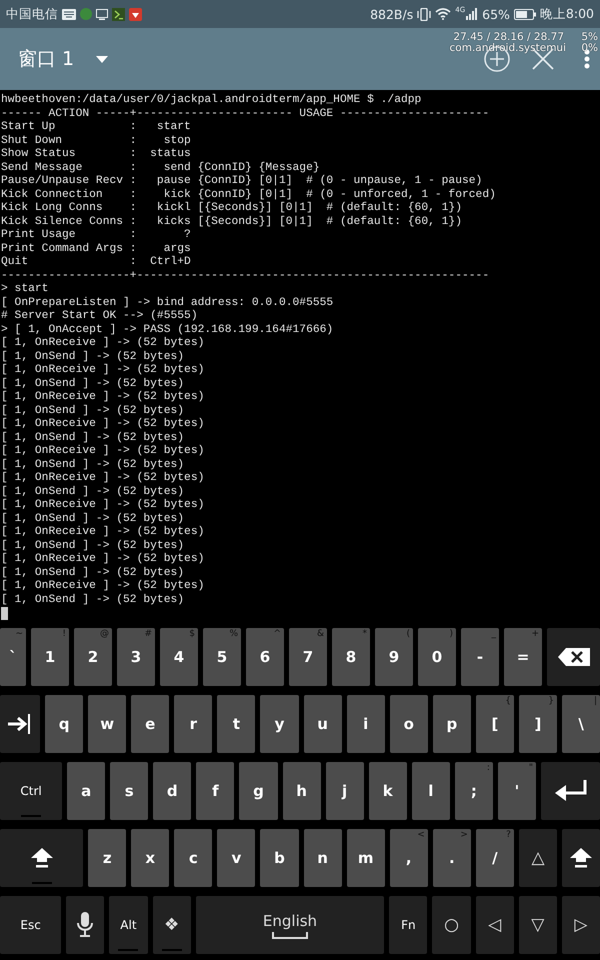  I want to click on keyboard-key: : ;, so click(473, 791).